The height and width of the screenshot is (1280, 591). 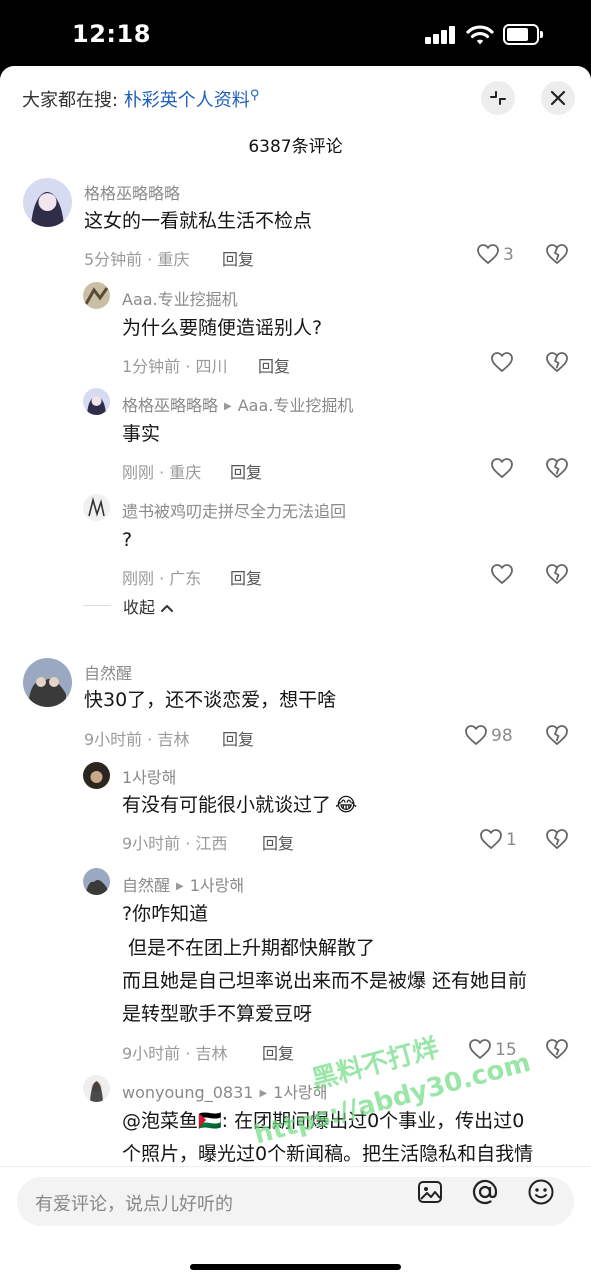 I want to click on like-count: 3, so click(x=508, y=255).